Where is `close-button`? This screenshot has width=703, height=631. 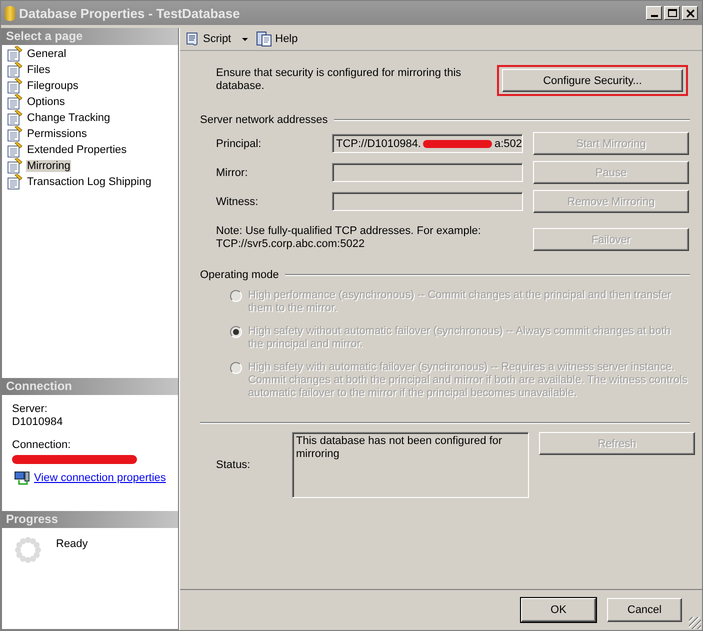
close-button is located at coordinates (690, 13).